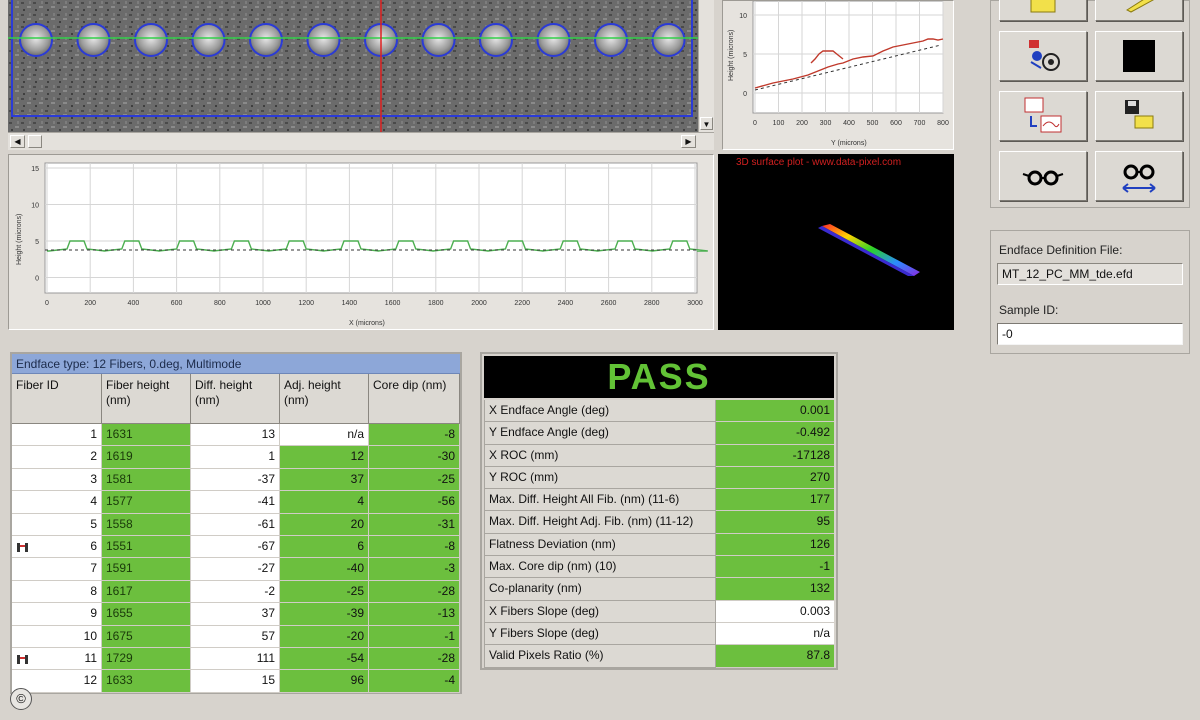  What do you see at coordinates (119, 613) in the screenshot?
I see `fiber-height-cell-value: 1655` at bounding box center [119, 613].